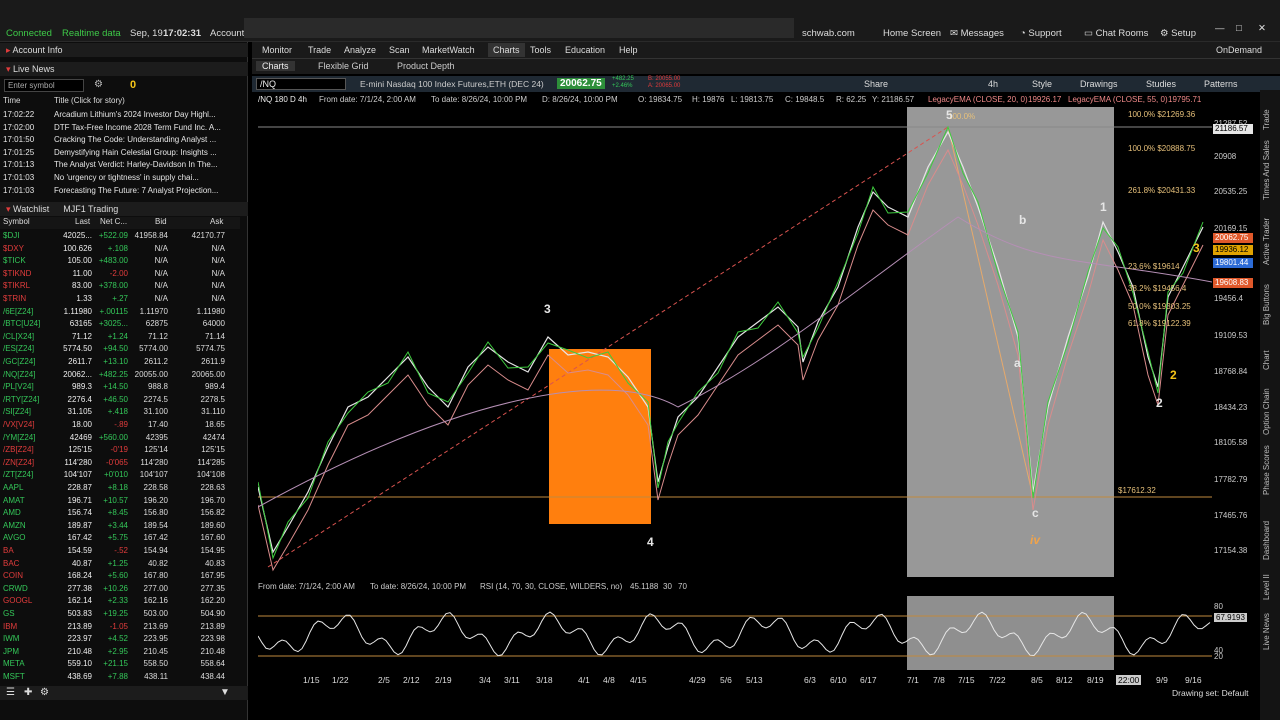  Describe the element at coordinates (1210, 693) in the screenshot. I see `drawing-set-label: Drawing set: Default` at that location.